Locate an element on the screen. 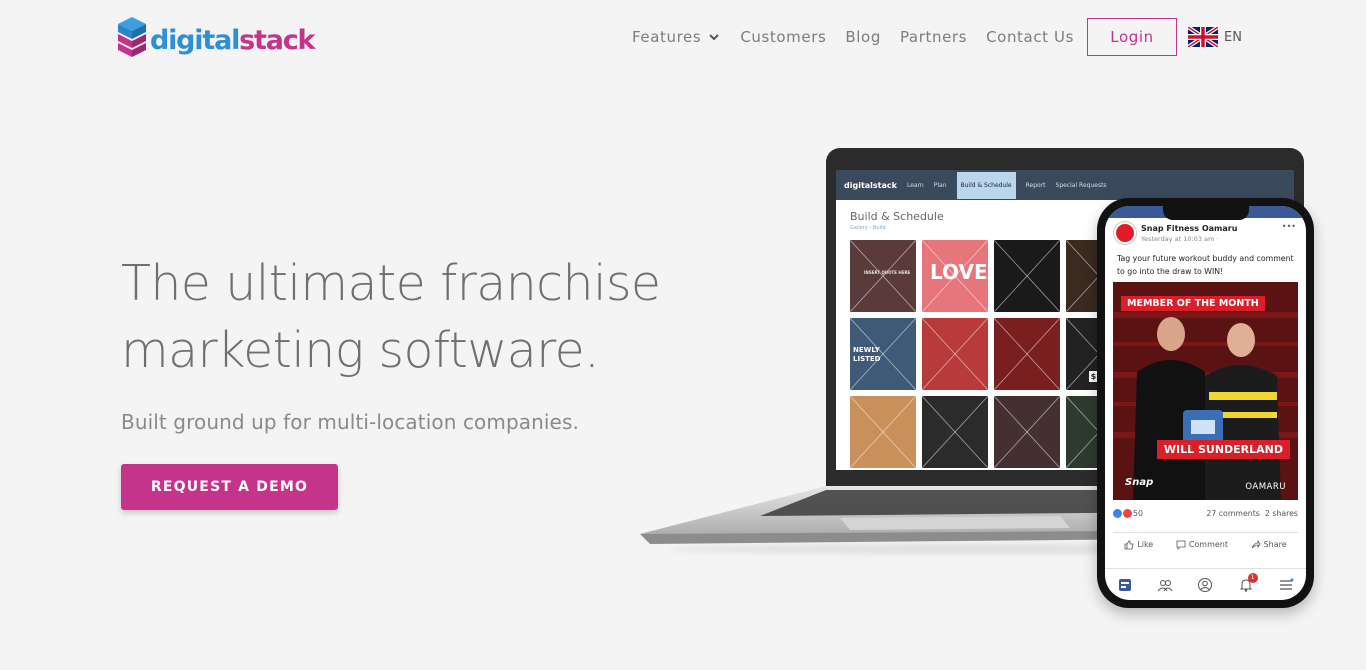  engagement-summary: 27 comments 2 shares is located at coordinates (1252, 513).